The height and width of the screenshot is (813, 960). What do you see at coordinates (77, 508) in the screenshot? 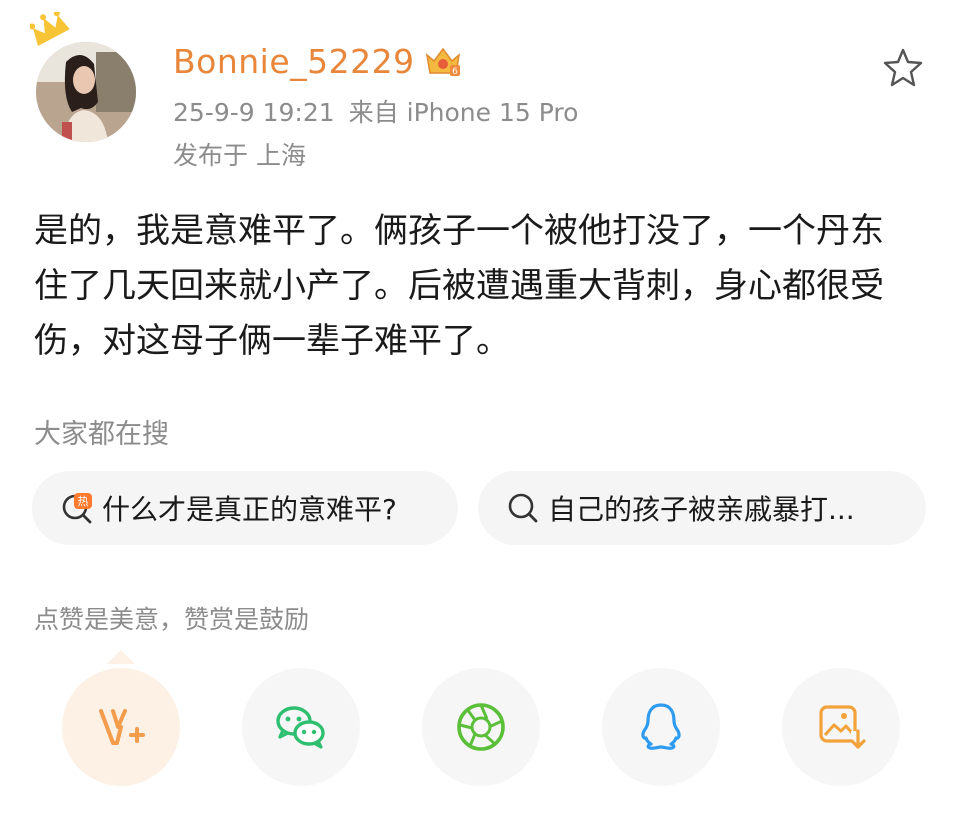
I see `hot-search-icon: 热` at bounding box center [77, 508].